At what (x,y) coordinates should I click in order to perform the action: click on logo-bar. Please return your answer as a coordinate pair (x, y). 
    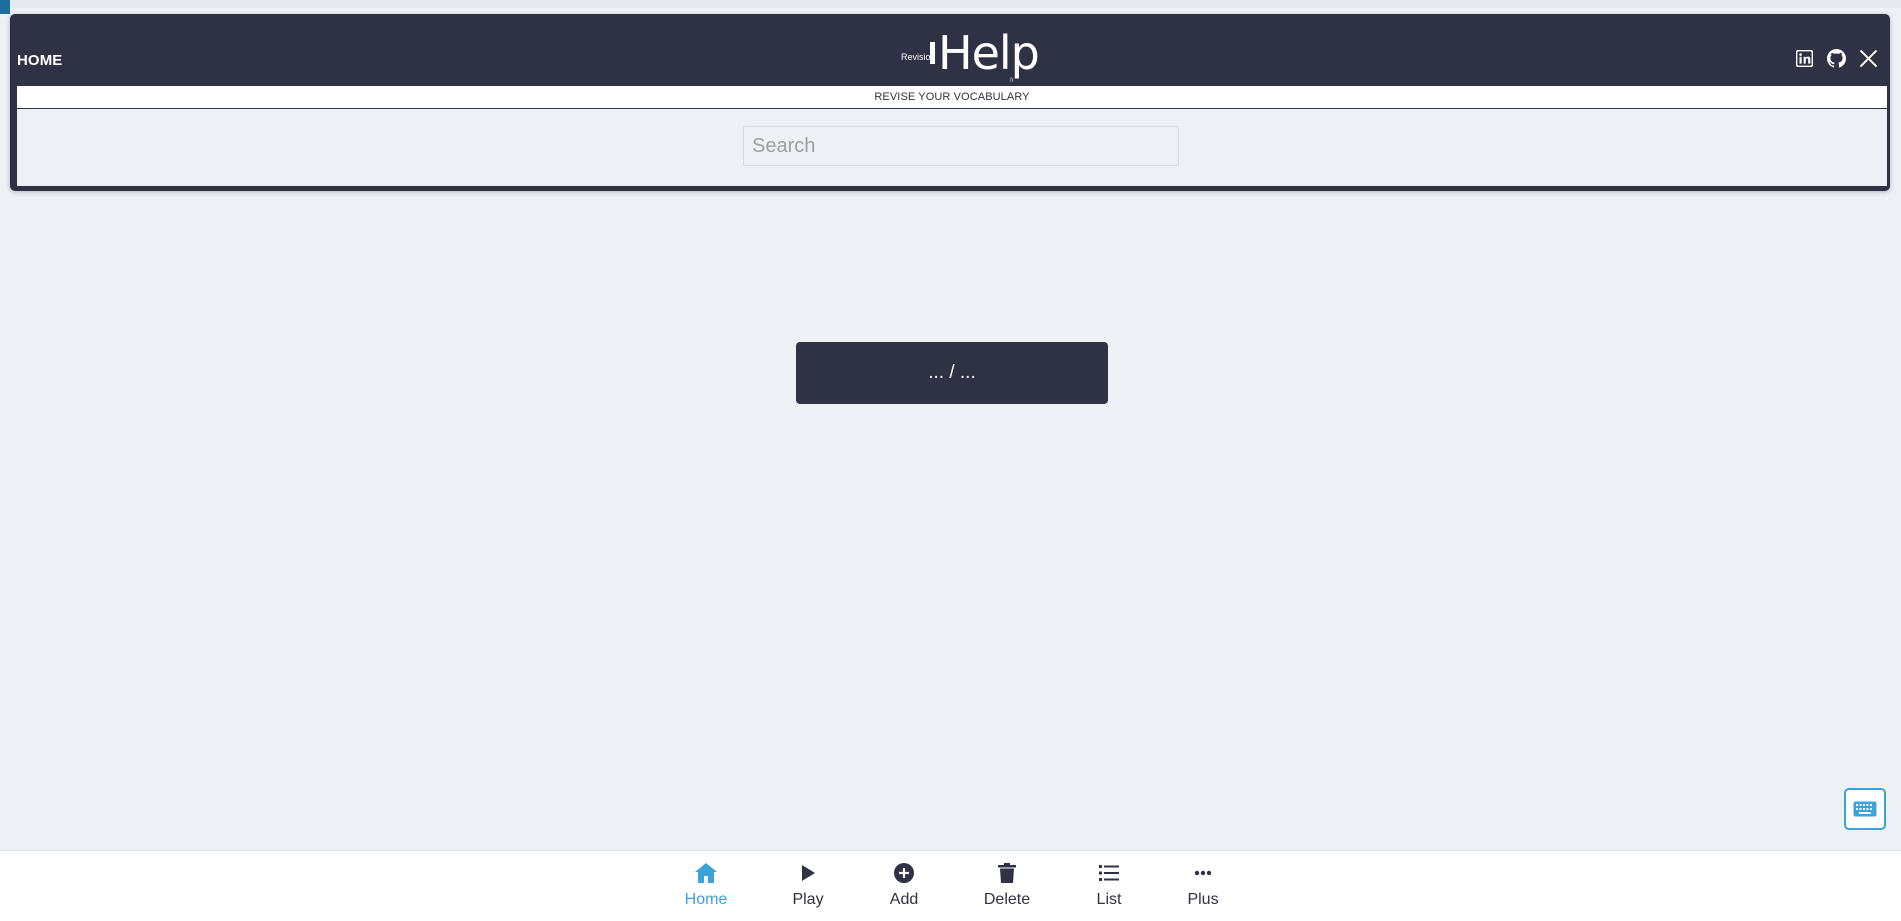
    Looking at the image, I should click on (932, 53).